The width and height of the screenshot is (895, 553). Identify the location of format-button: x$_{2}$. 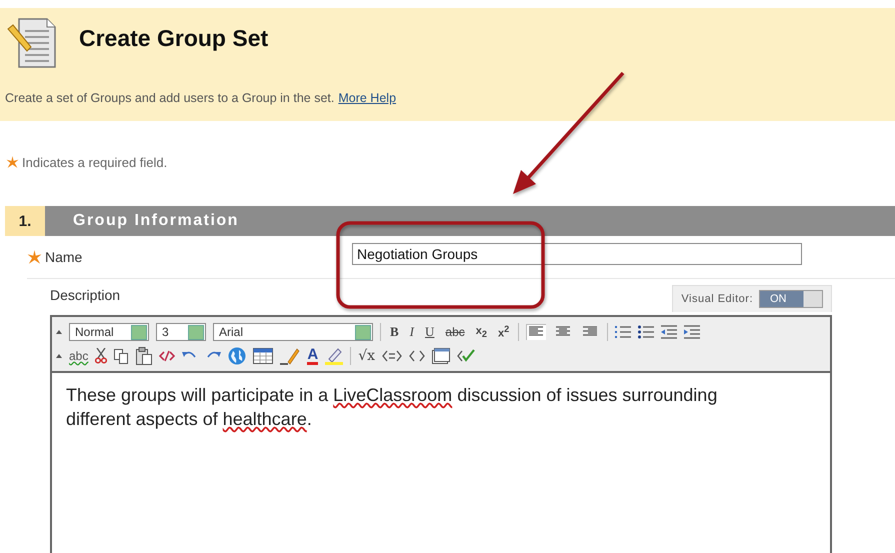
(481, 332).